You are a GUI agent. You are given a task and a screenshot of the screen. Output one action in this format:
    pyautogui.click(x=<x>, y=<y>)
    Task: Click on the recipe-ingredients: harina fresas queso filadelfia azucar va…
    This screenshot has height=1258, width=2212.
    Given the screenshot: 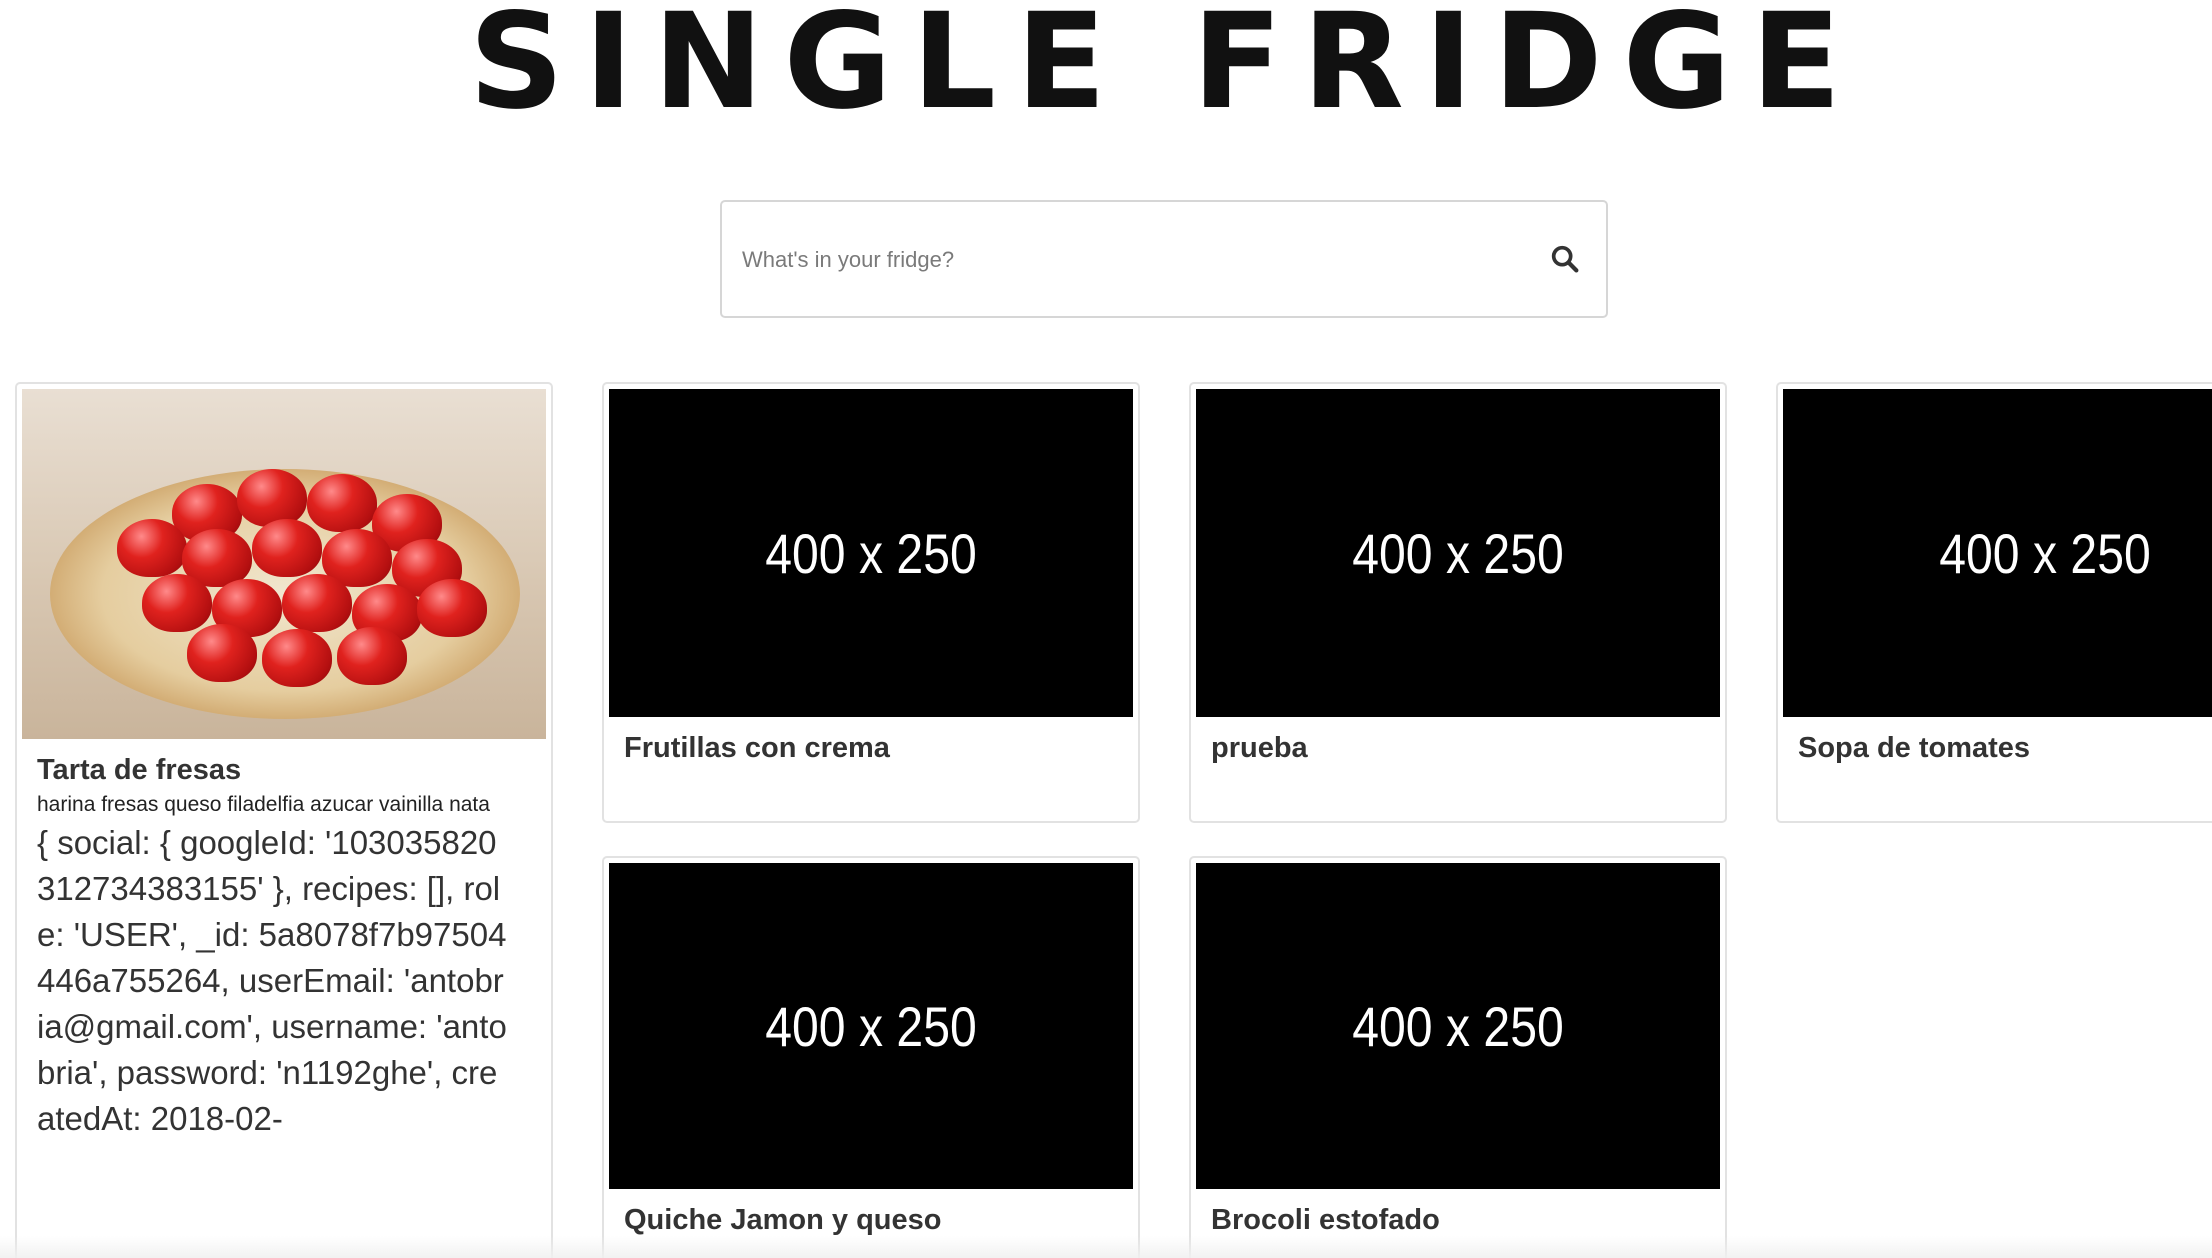 What is the action you would take?
    pyautogui.click(x=263, y=804)
    